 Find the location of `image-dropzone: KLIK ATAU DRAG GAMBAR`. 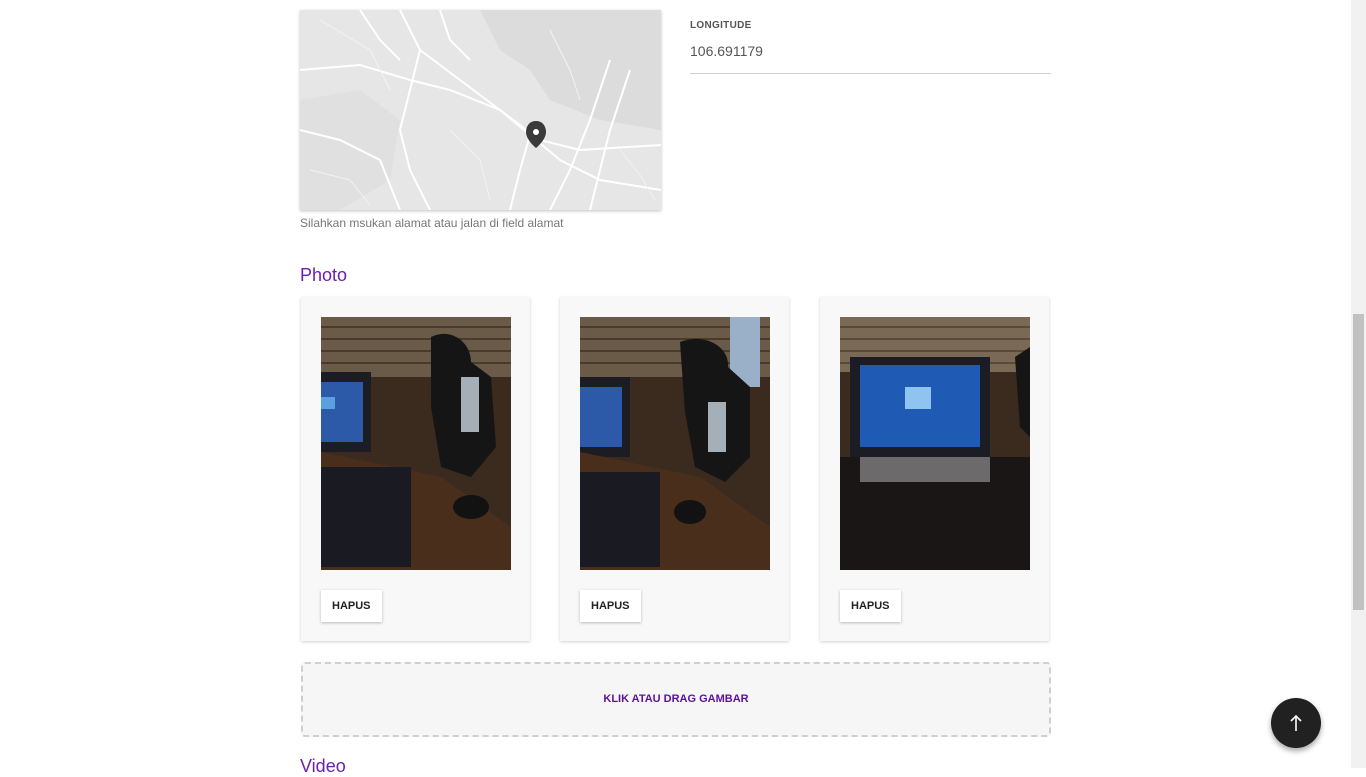

image-dropzone: KLIK ATAU DRAG GAMBAR is located at coordinates (676, 699).